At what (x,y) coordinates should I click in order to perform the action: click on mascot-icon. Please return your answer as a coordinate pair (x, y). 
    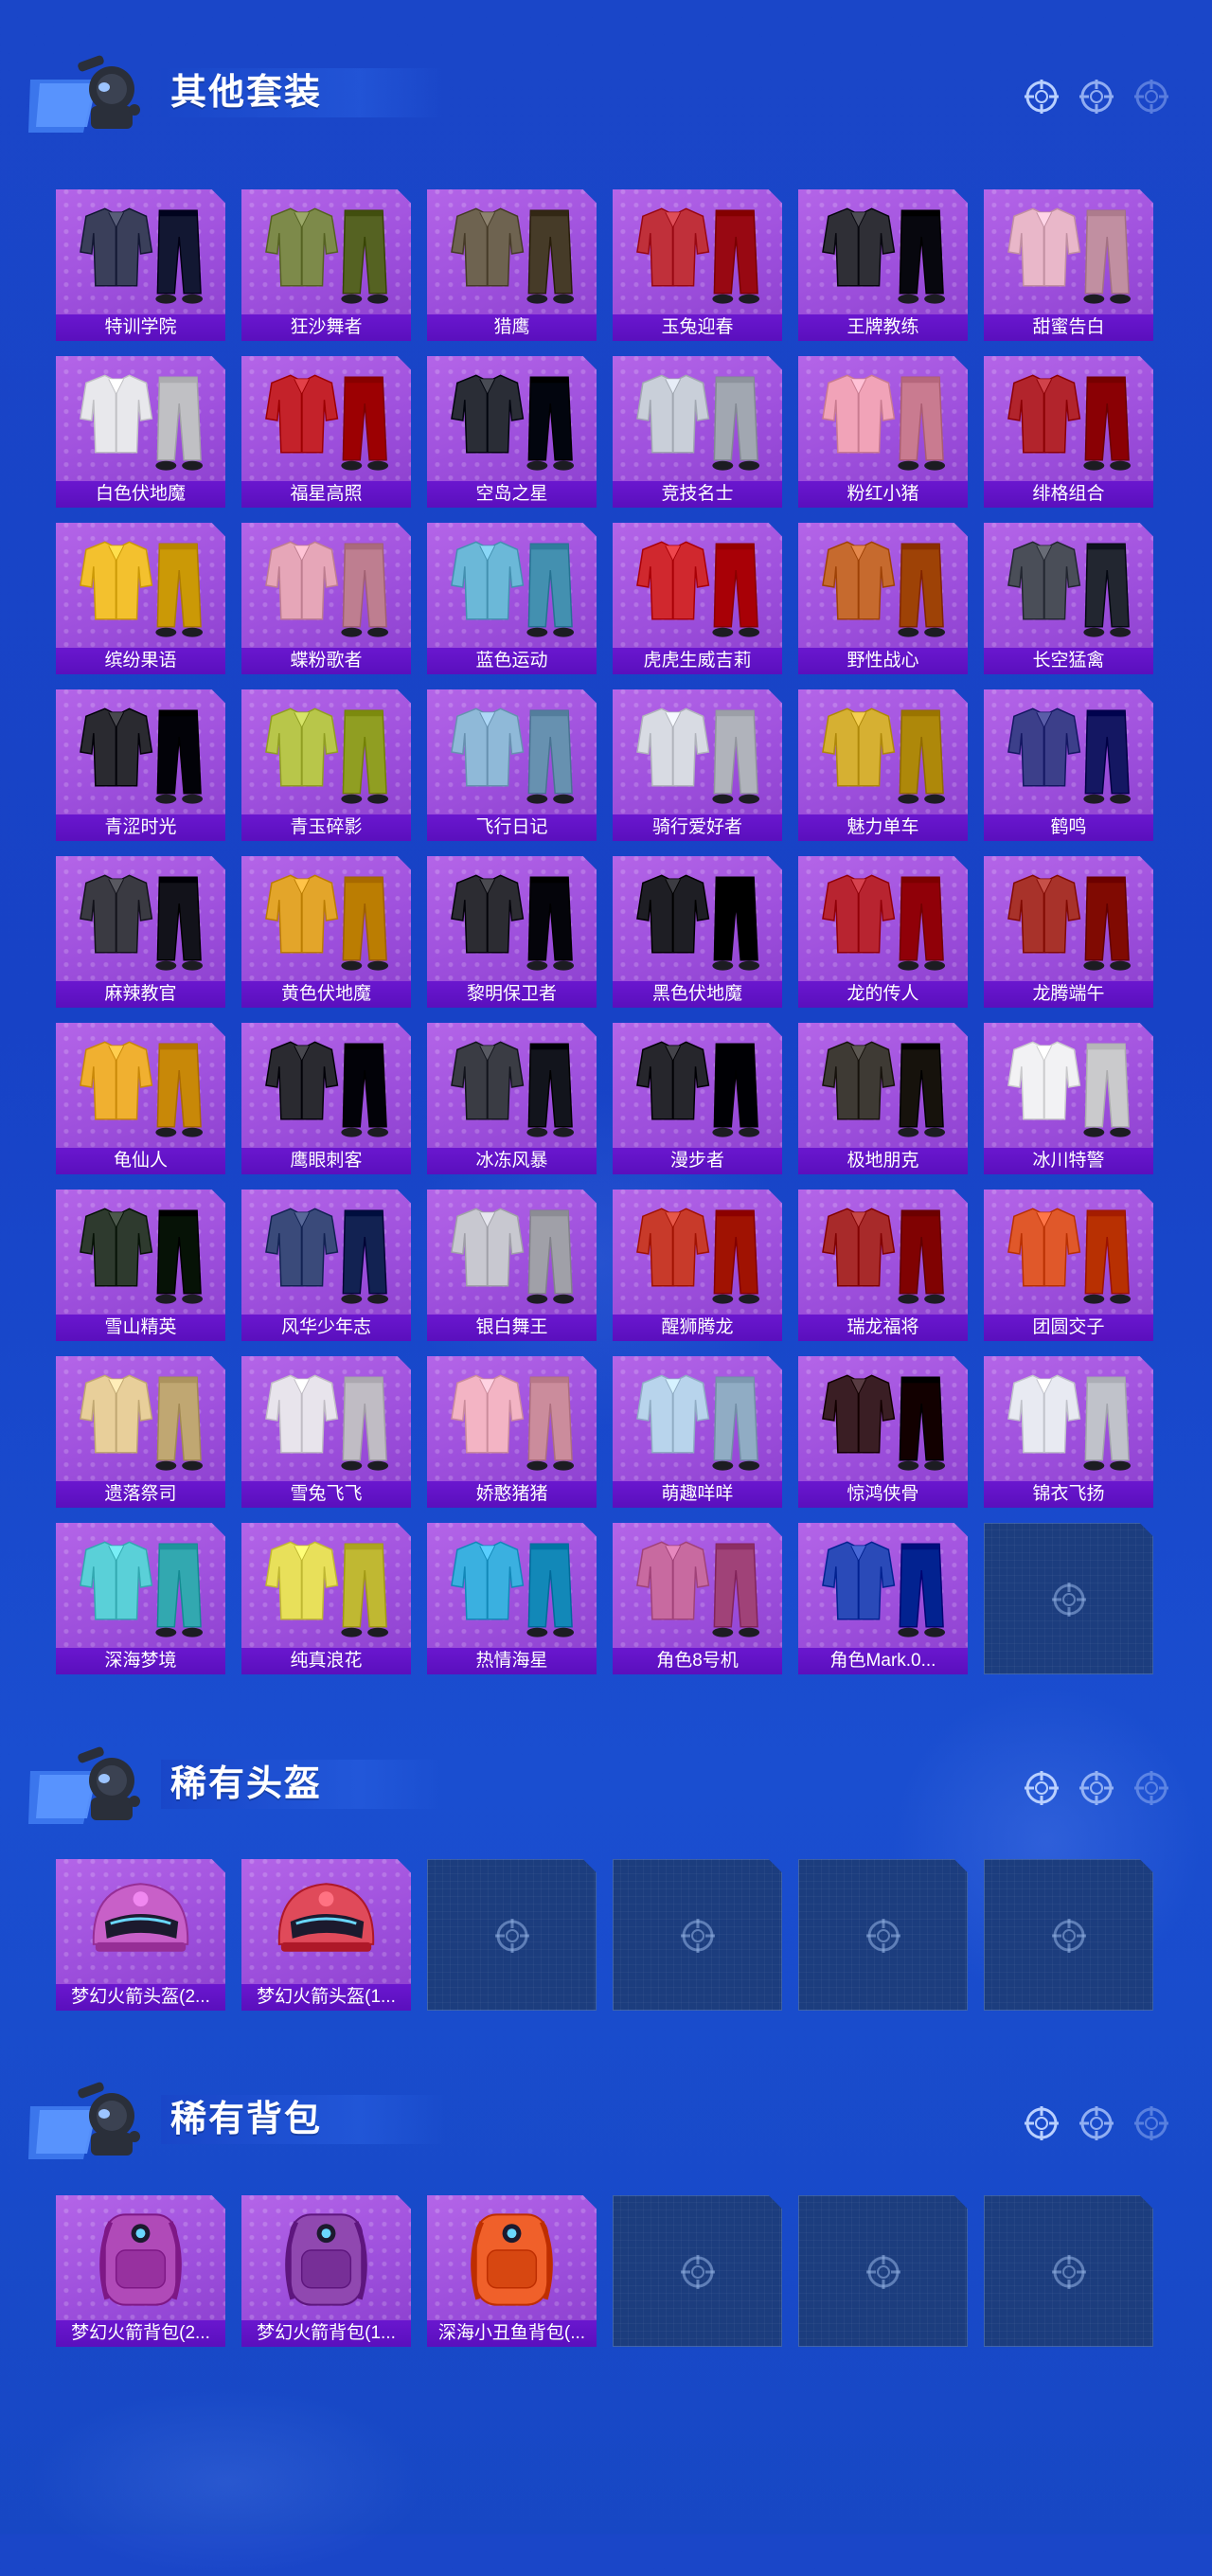
    Looking at the image, I should click on (84, 2120).